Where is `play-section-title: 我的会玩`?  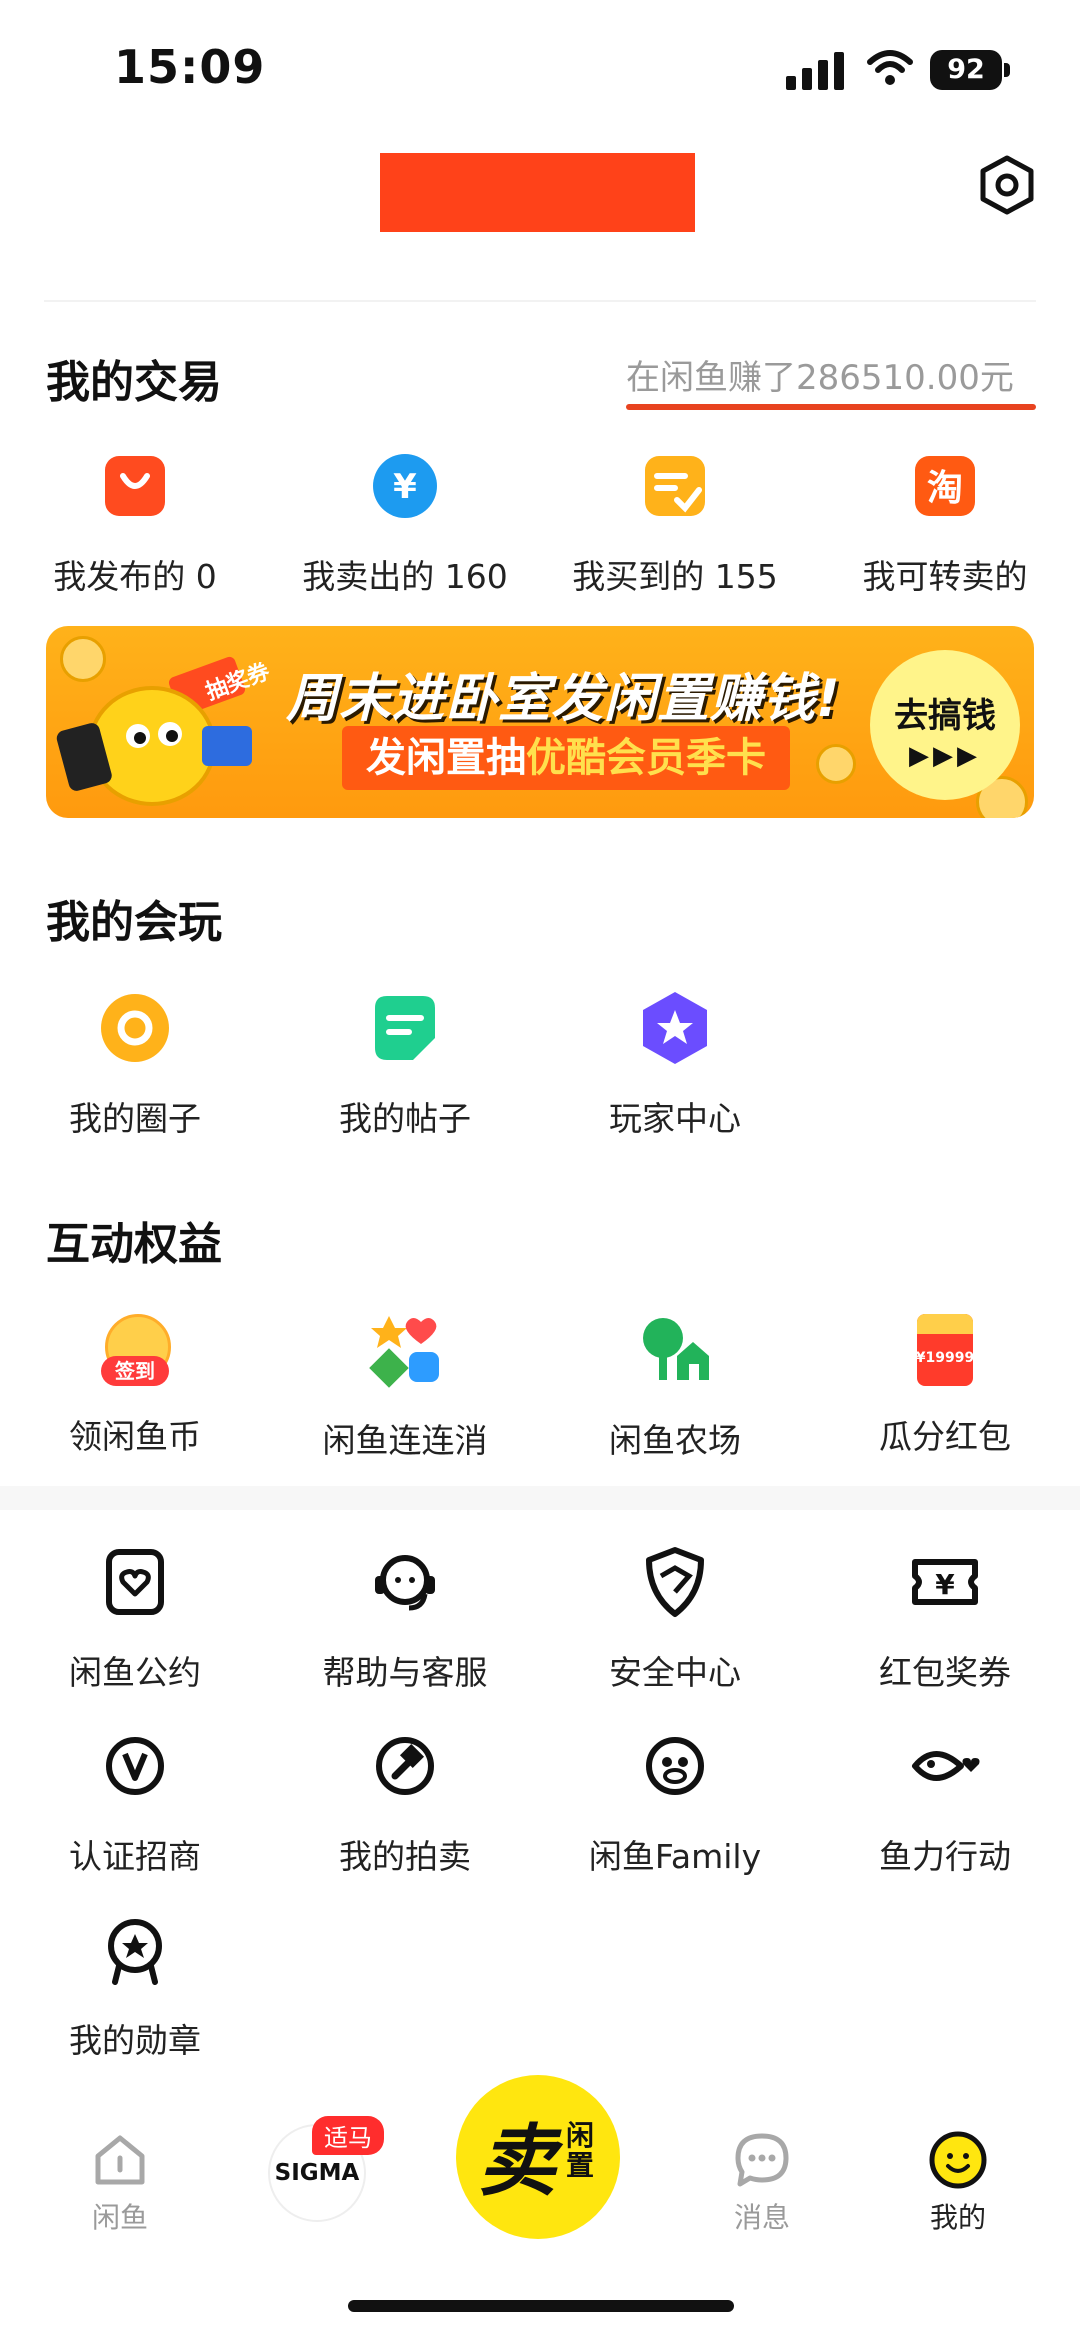
play-section-title: 我的会玩 is located at coordinates (134, 922).